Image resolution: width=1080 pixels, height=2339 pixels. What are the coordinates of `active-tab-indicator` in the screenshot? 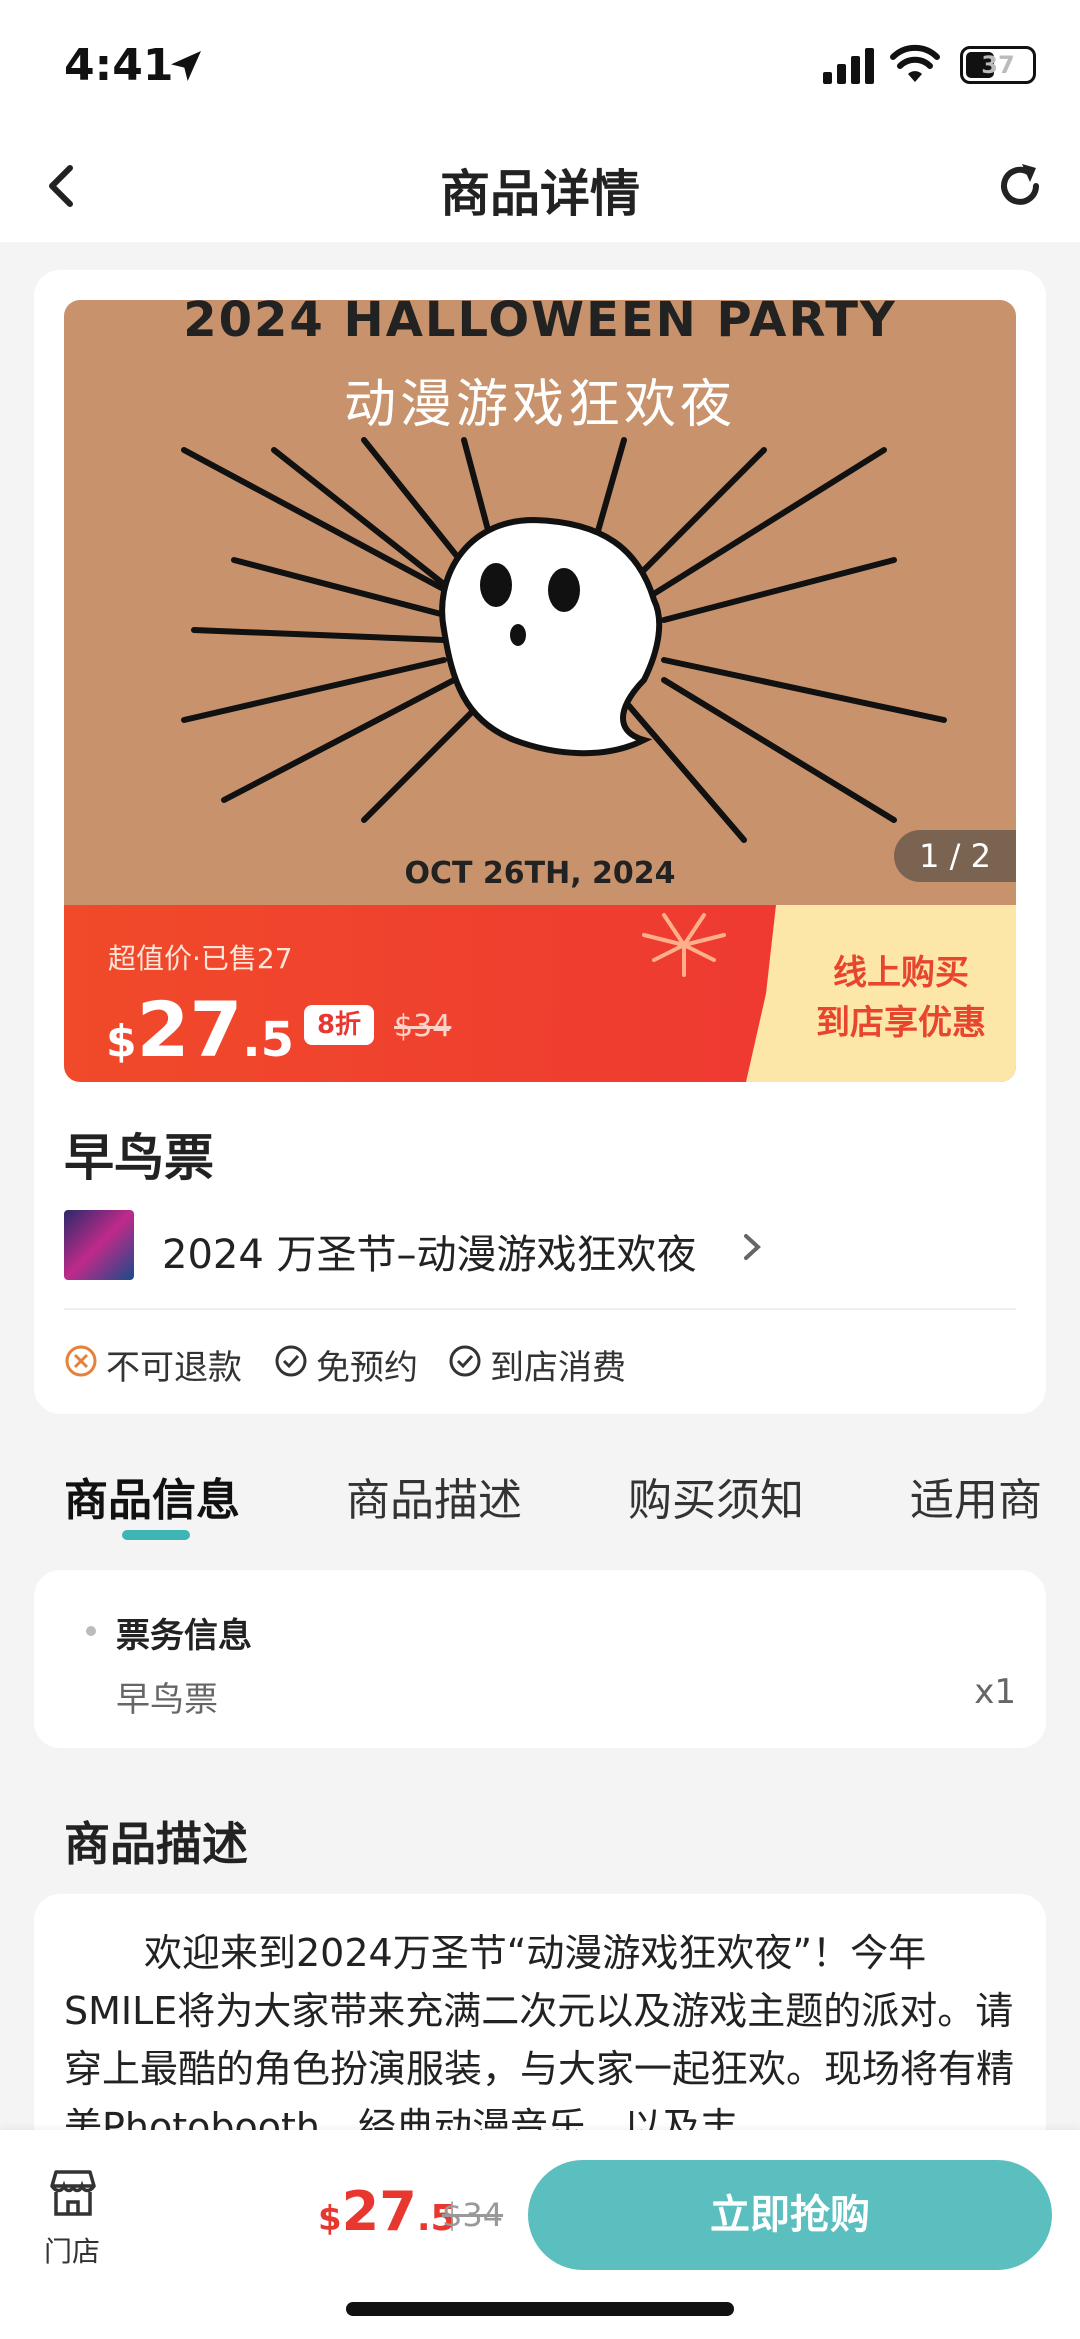 It's located at (156, 1535).